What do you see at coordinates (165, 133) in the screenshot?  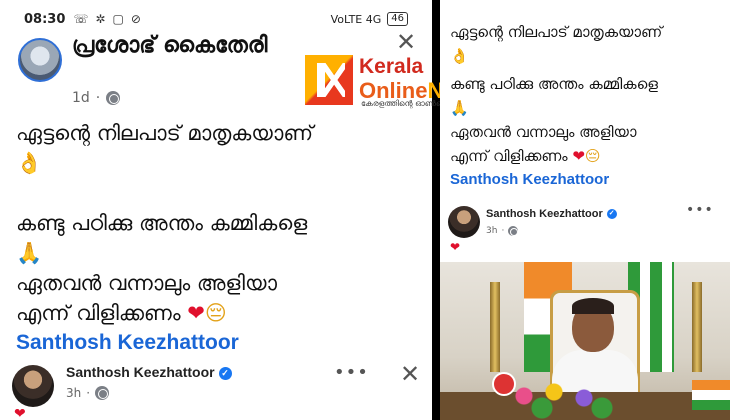 I see `post-line-1: ഏട്ടന്റെ നിലപാട് മാതൃകയാണ്` at bounding box center [165, 133].